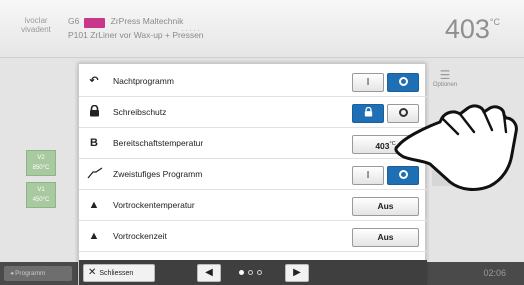  What do you see at coordinates (494, 273) in the screenshot?
I see `clock-readout: 02:06` at bounding box center [494, 273].